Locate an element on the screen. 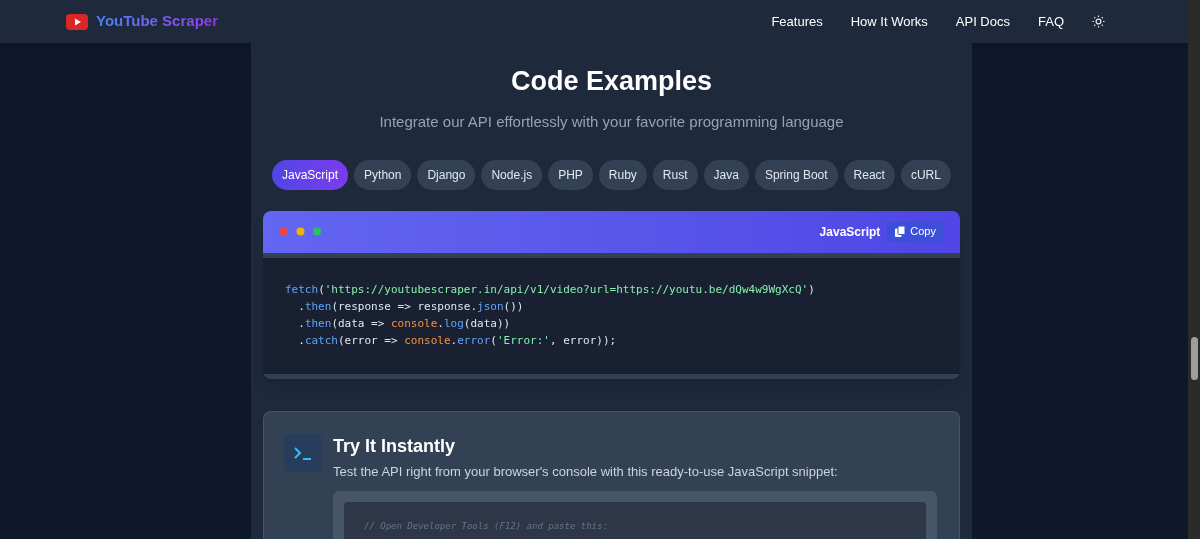  copy-icon is located at coordinates (900, 231).